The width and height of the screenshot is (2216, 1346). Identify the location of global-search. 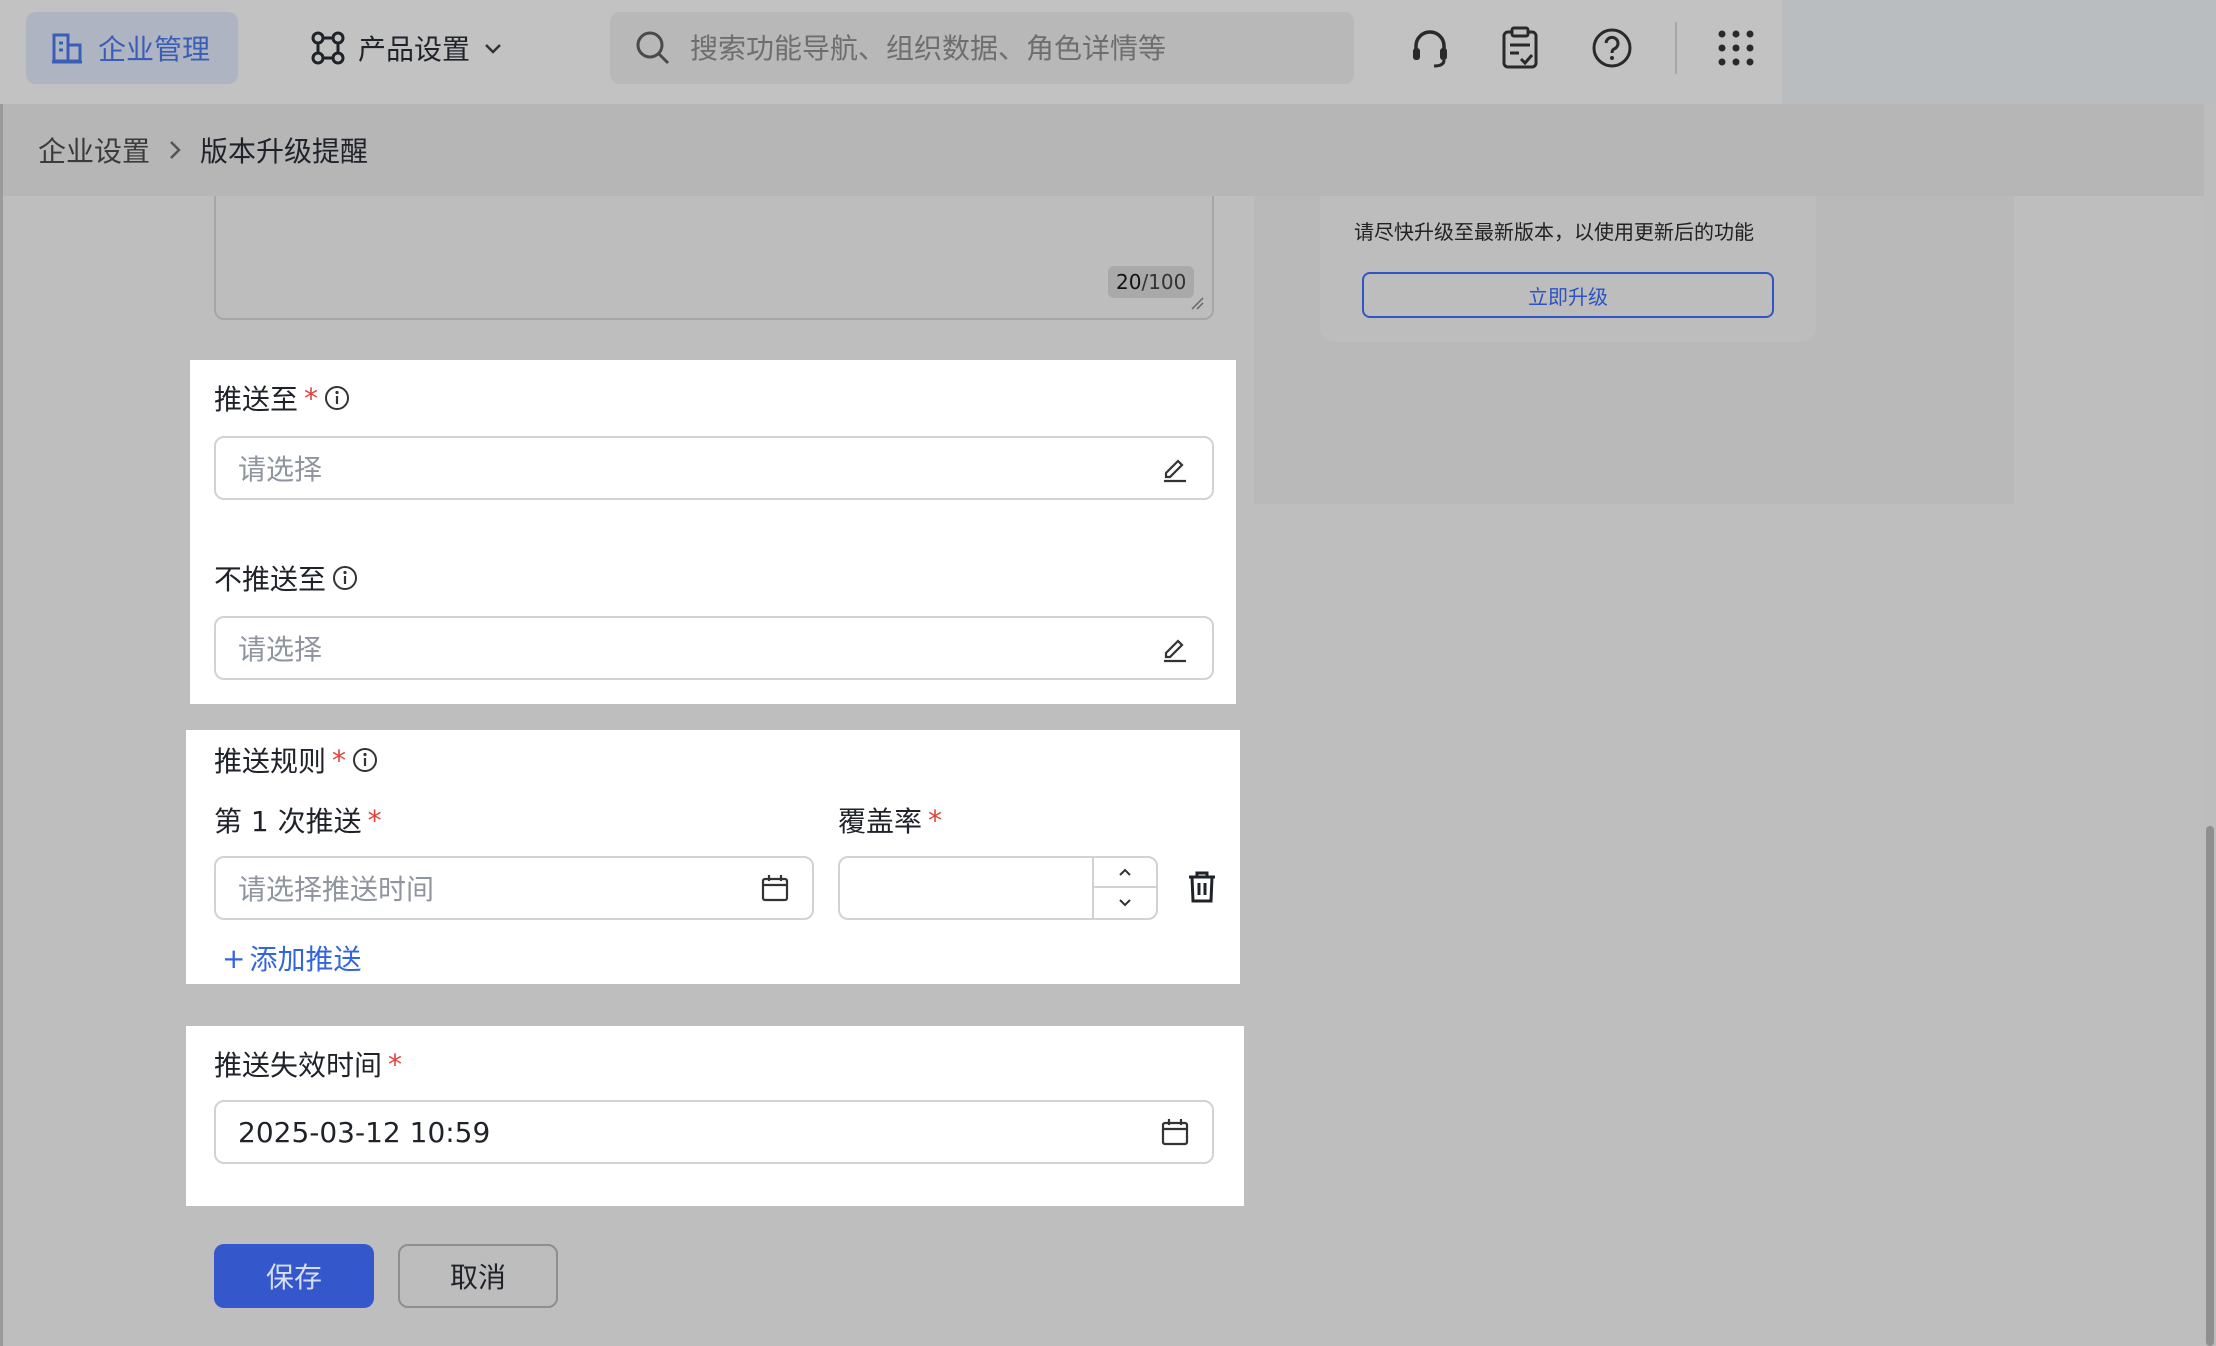
(982, 48).